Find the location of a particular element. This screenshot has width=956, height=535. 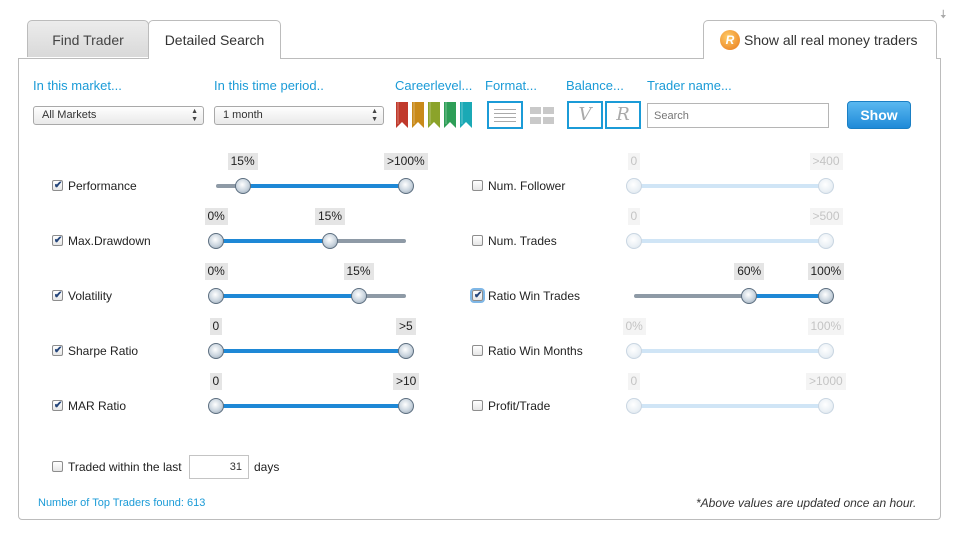

slider-low-value: 0% is located at coordinates (216, 271).